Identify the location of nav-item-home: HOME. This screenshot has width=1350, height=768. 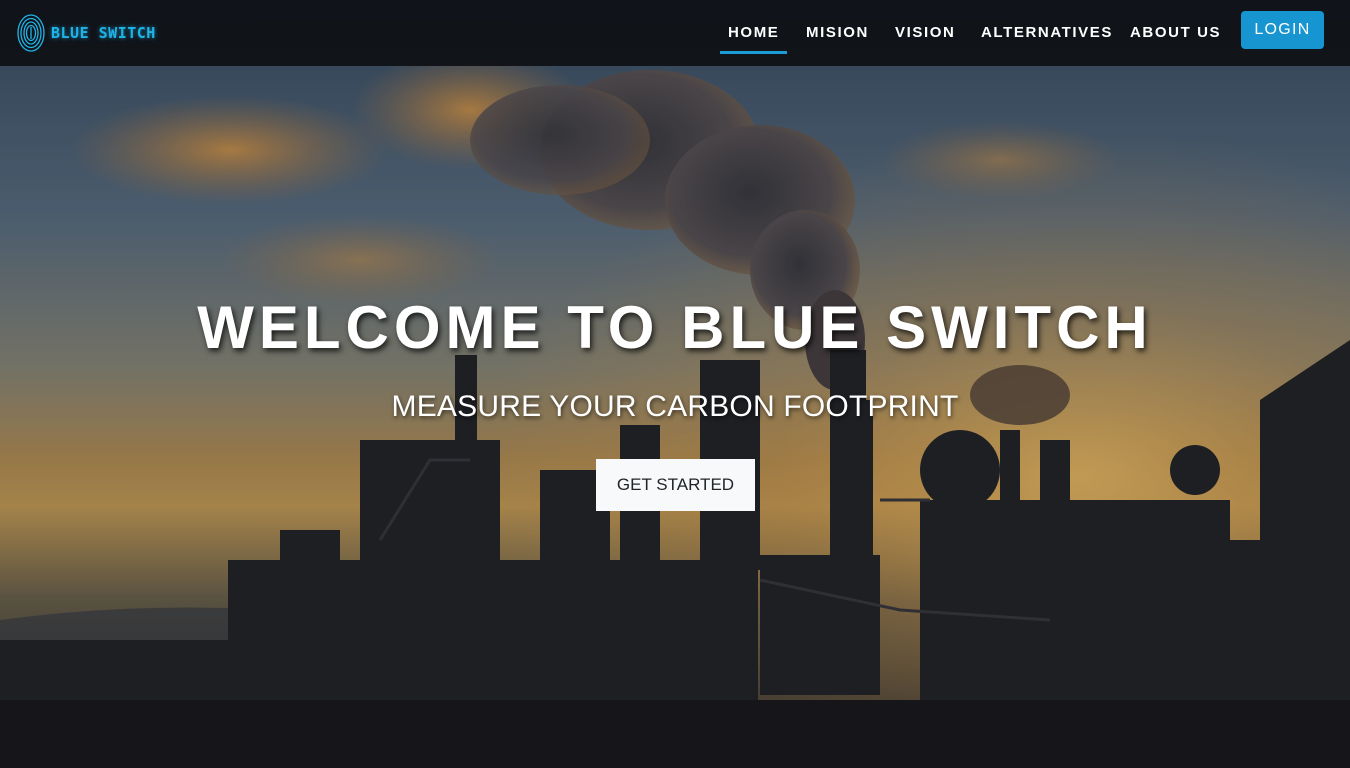
(753, 32).